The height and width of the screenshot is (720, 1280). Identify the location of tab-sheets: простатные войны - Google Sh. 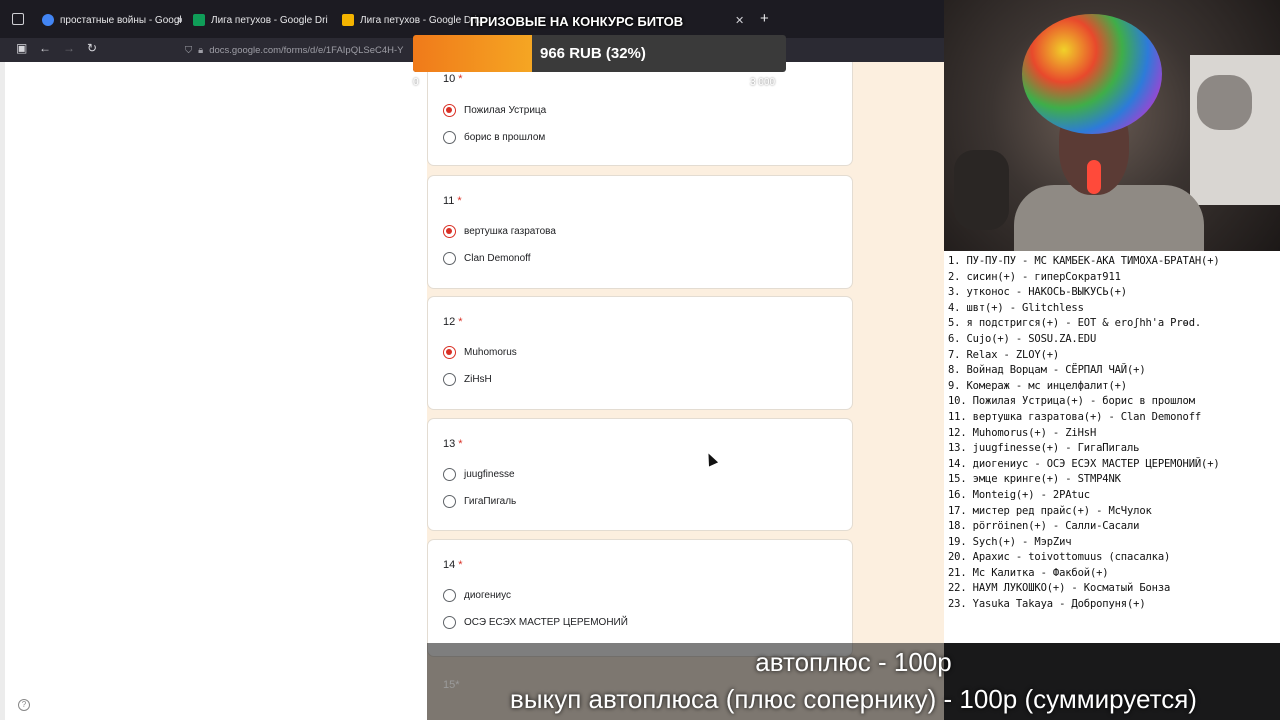
(112, 20).